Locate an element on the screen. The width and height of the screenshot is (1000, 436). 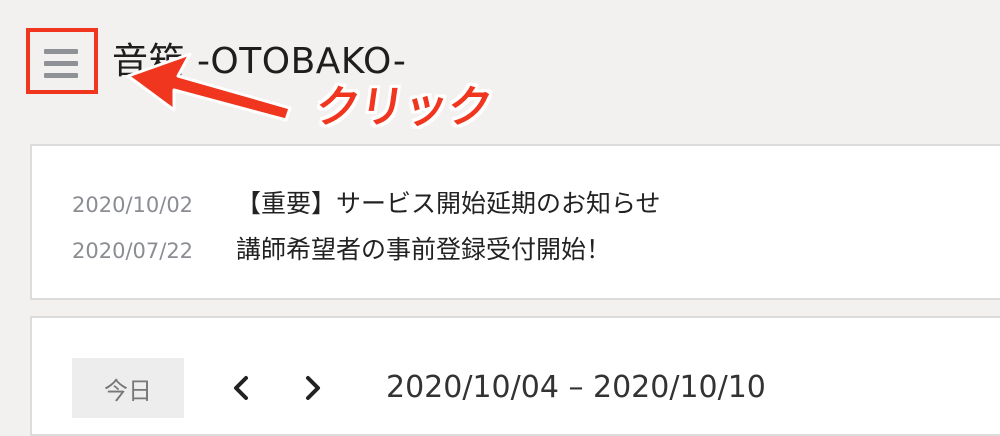
chevron-right-icon is located at coordinates (313, 388).